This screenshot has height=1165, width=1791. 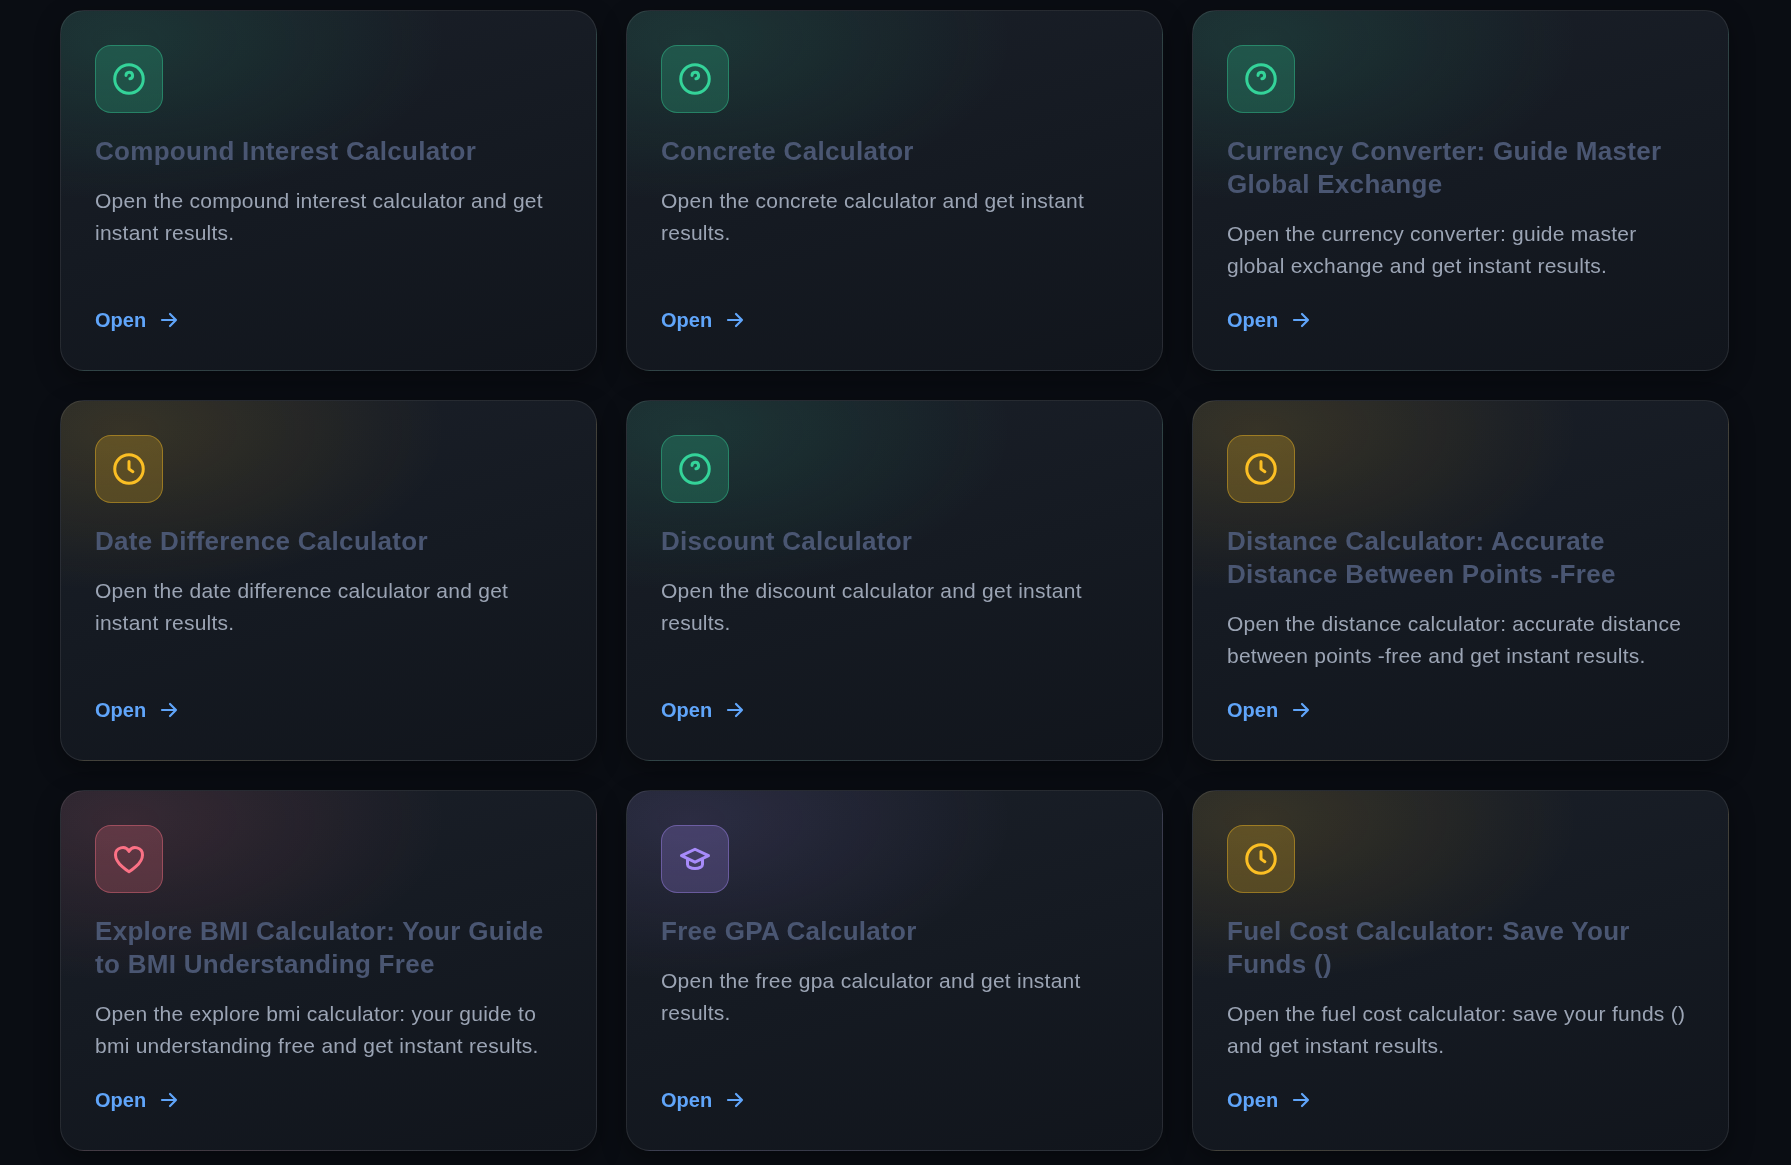 I want to click on card-description: Open the explore bmi calculator: your guide to bmi understanding free and get instant results., so click(x=317, y=1030).